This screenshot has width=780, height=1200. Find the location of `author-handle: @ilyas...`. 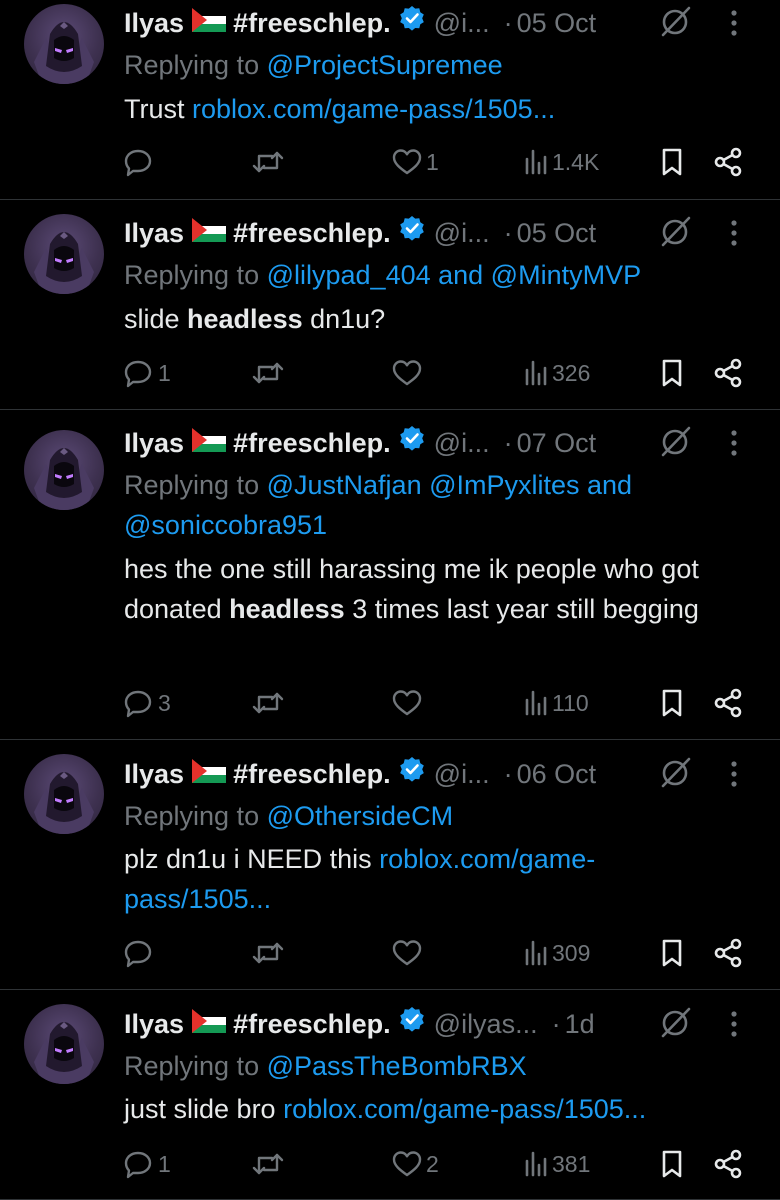

author-handle: @ilyas... is located at coordinates (486, 1024).